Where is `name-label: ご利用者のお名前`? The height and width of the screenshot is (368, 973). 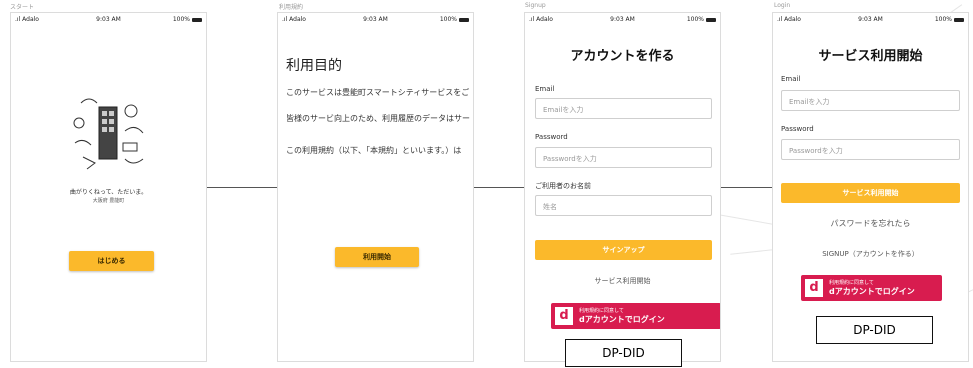 name-label: ご利用者のお名前 is located at coordinates (563, 186).